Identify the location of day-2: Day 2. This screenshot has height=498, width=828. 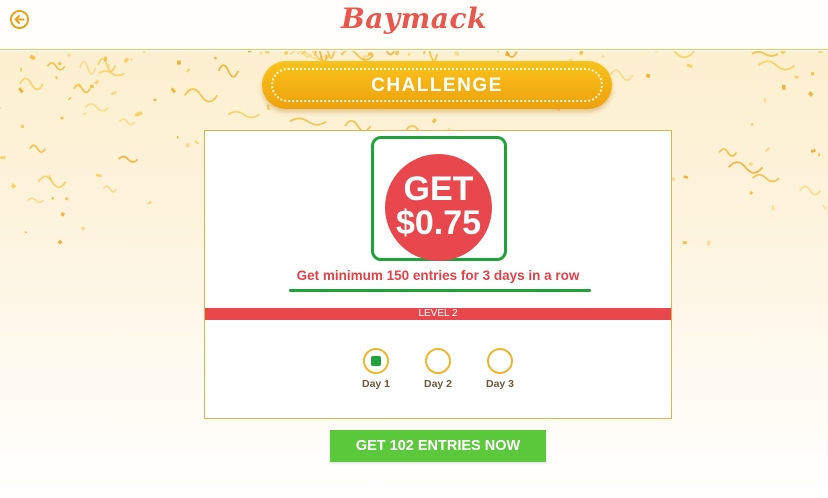
(438, 369).